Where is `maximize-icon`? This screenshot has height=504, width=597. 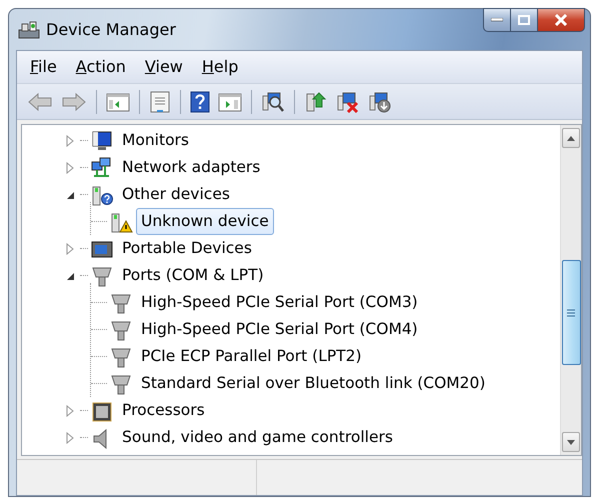 maximize-icon is located at coordinates (524, 20).